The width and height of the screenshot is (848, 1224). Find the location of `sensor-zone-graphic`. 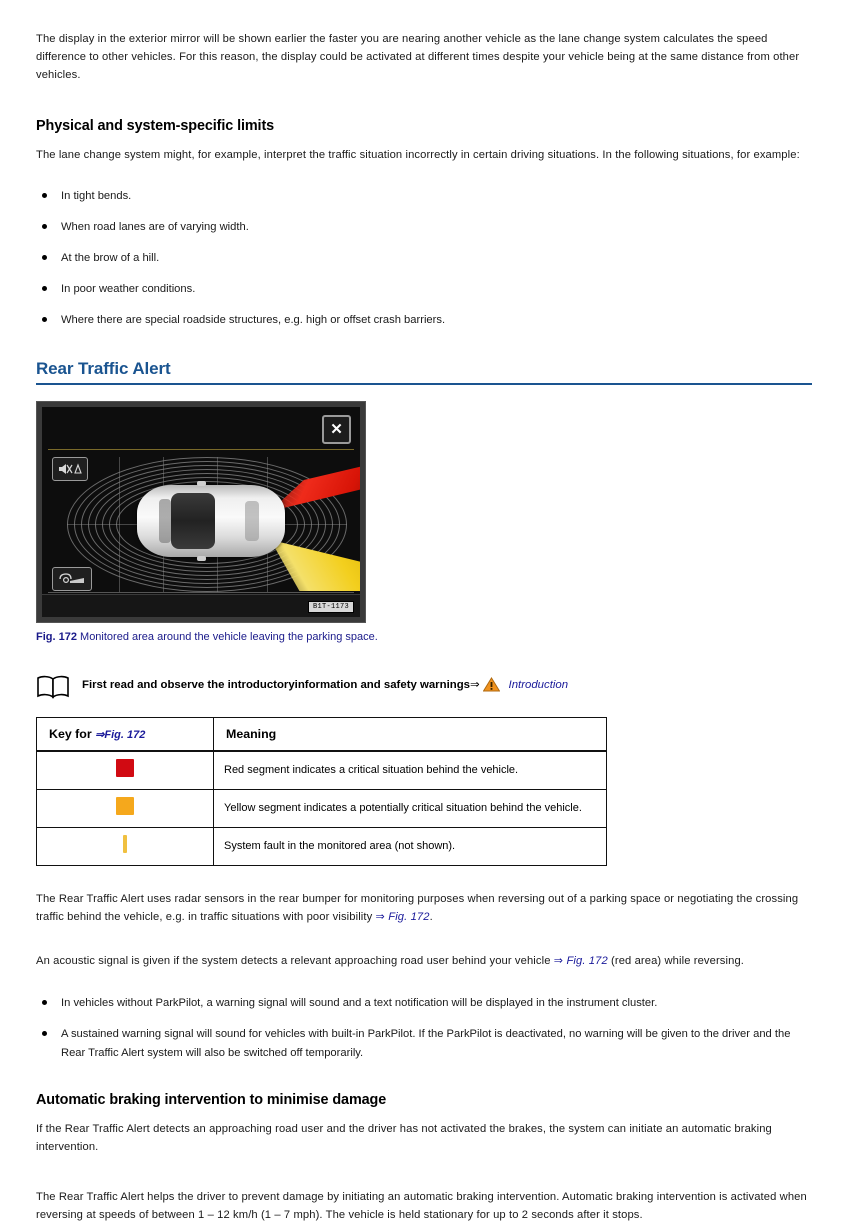

sensor-zone-graphic is located at coordinates (213, 525).